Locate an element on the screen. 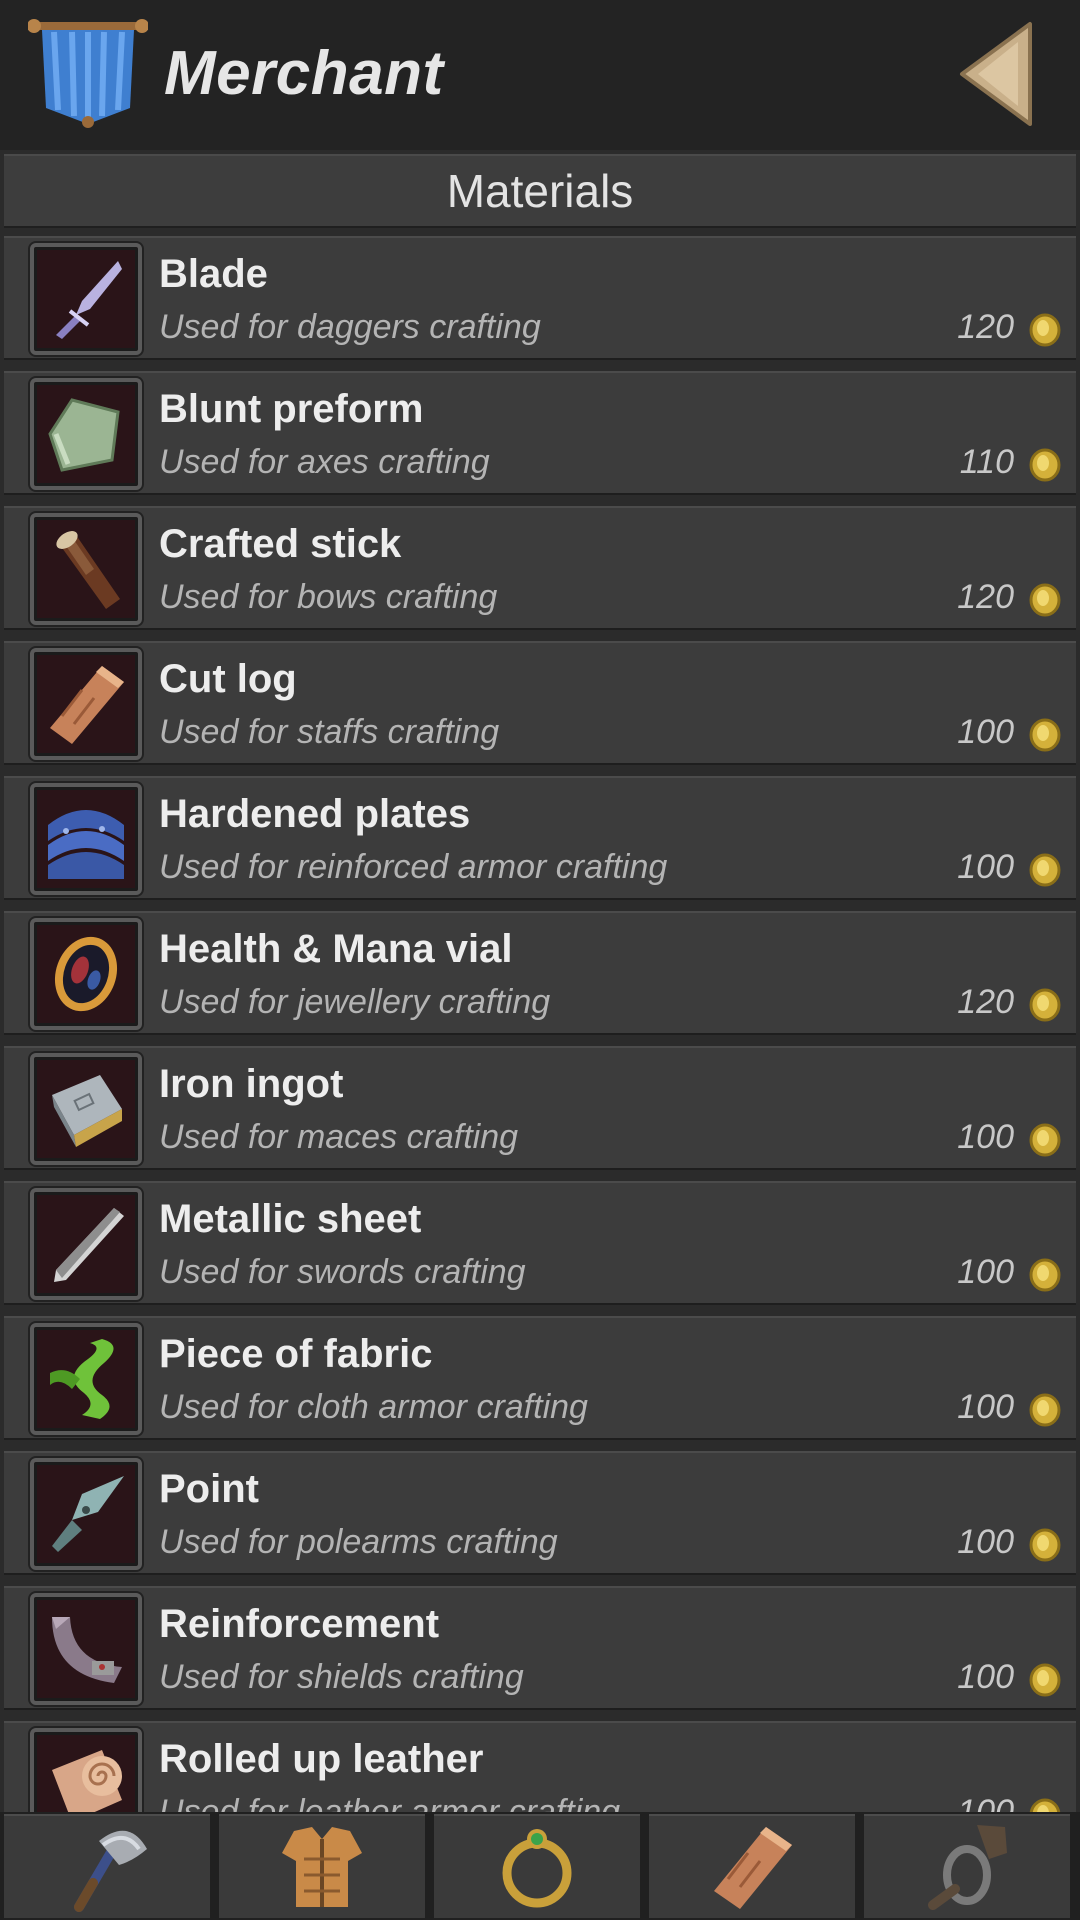  item-name: Iron ingot is located at coordinates (251, 1084).